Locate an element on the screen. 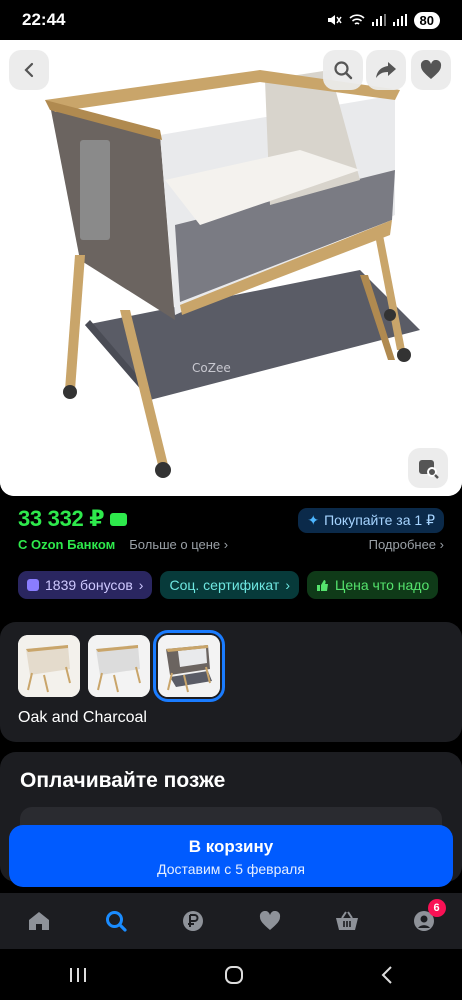 This screenshot has width=462, height=1000. tab-catalog-search is located at coordinates (116, 921).